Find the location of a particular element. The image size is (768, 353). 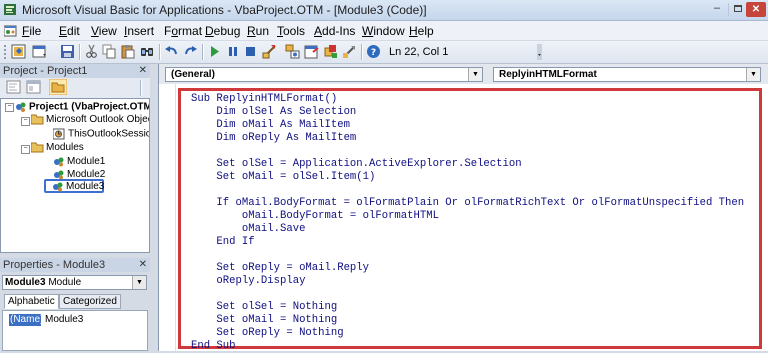

code-line: Dim oMail As MailItem is located at coordinates (270, 125).